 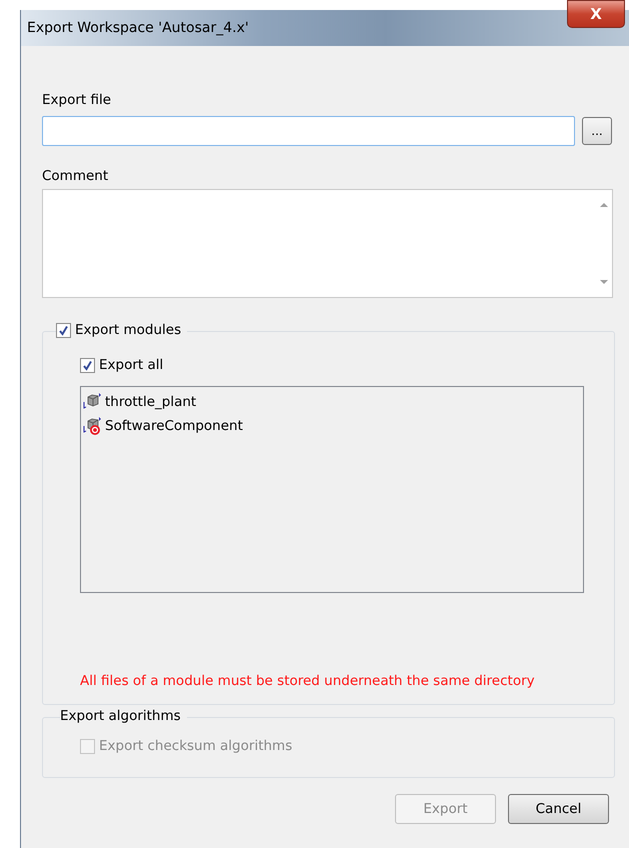 I want to click on module-name: throttle_plant, so click(x=150, y=402).